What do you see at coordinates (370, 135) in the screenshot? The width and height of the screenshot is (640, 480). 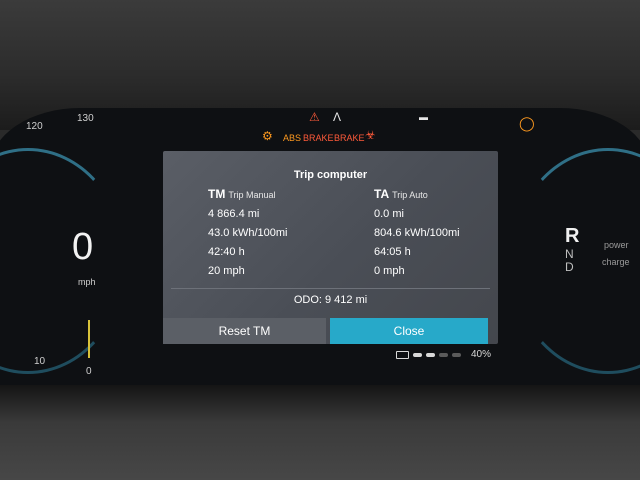 I see `airbag-warning-icon: ☣` at bounding box center [370, 135].